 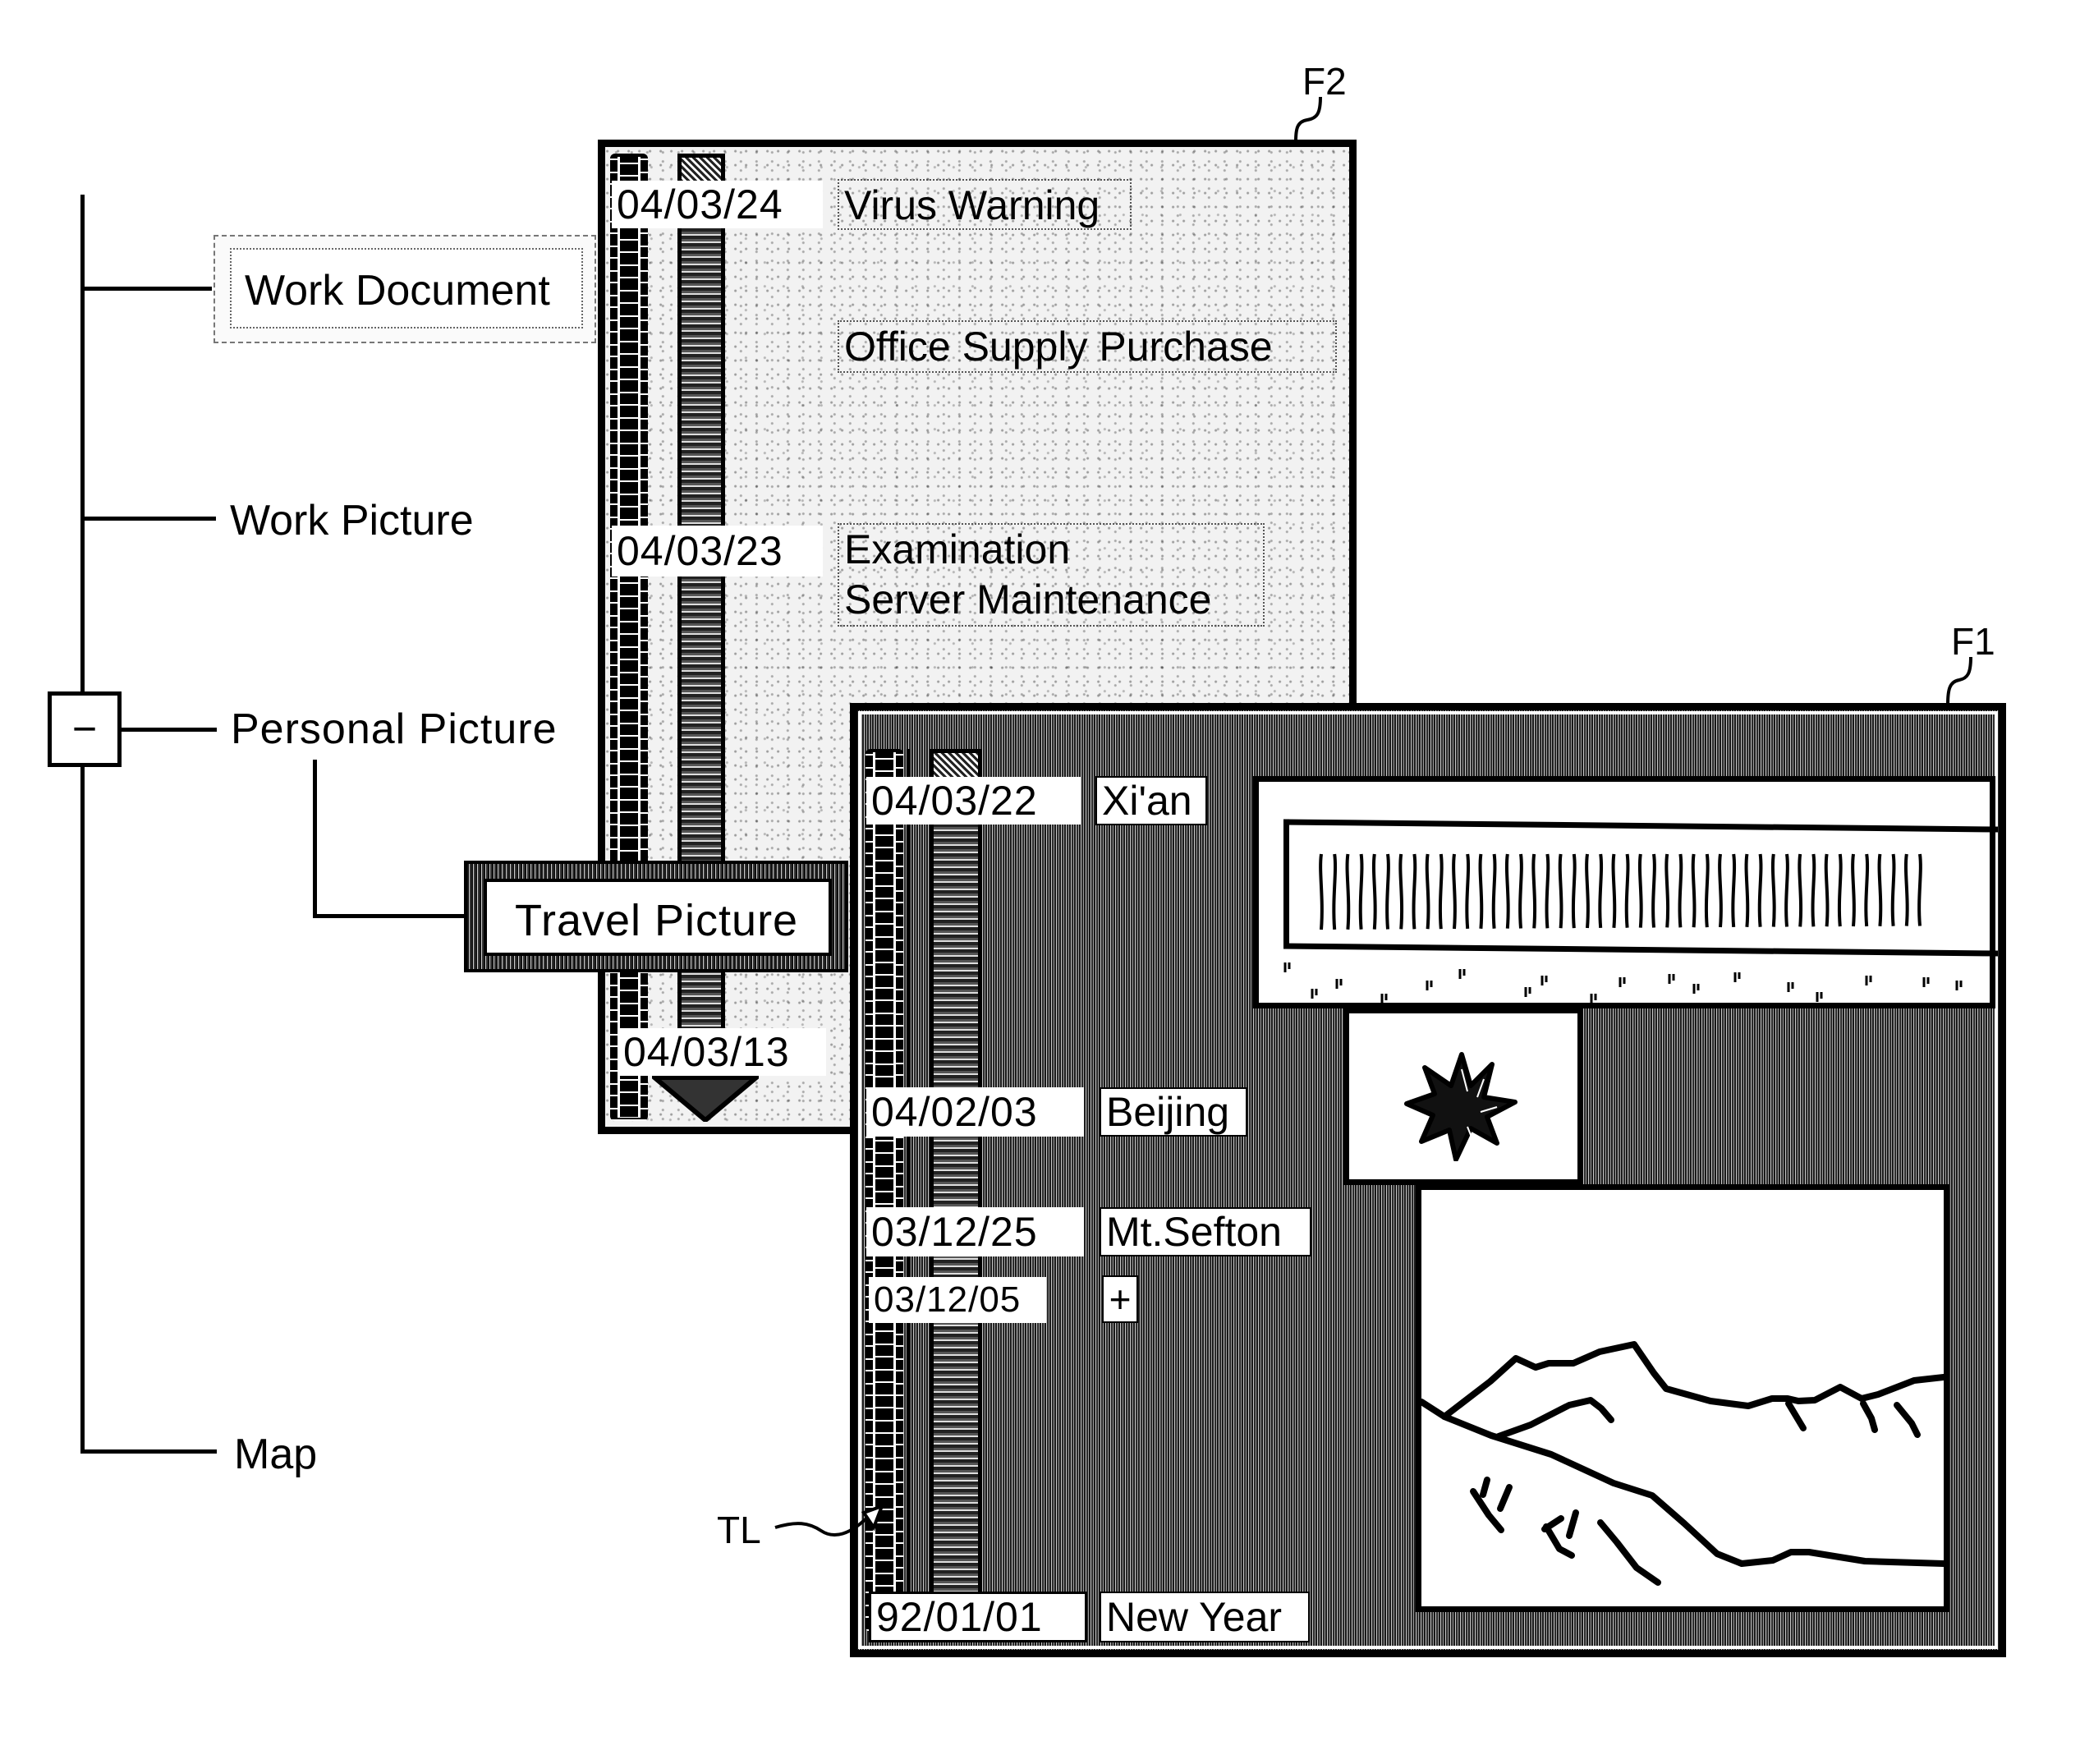 What do you see at coordinates (1324, 81) in the screenshot?
I see `window-f2-reference-label: F2` at bounding box center [1324, 81].